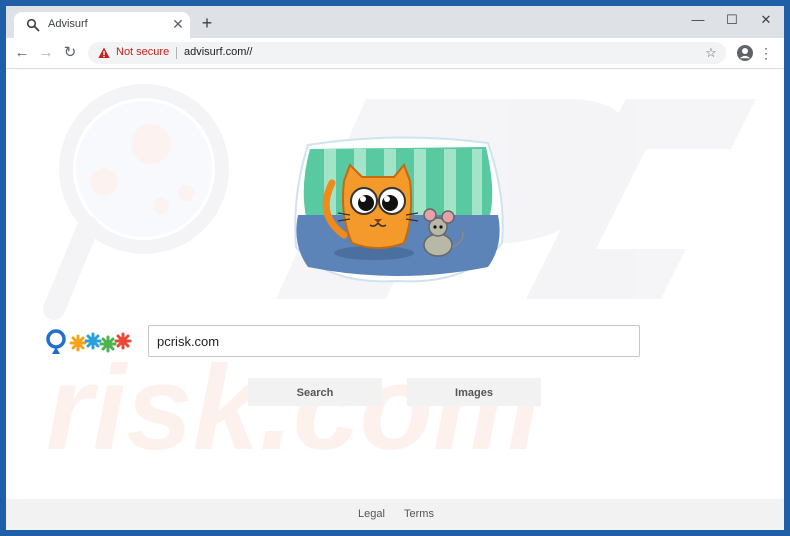 This screenshot has width=790, height=536. I want to click on reload-icon: ↻, so click(70, 53).